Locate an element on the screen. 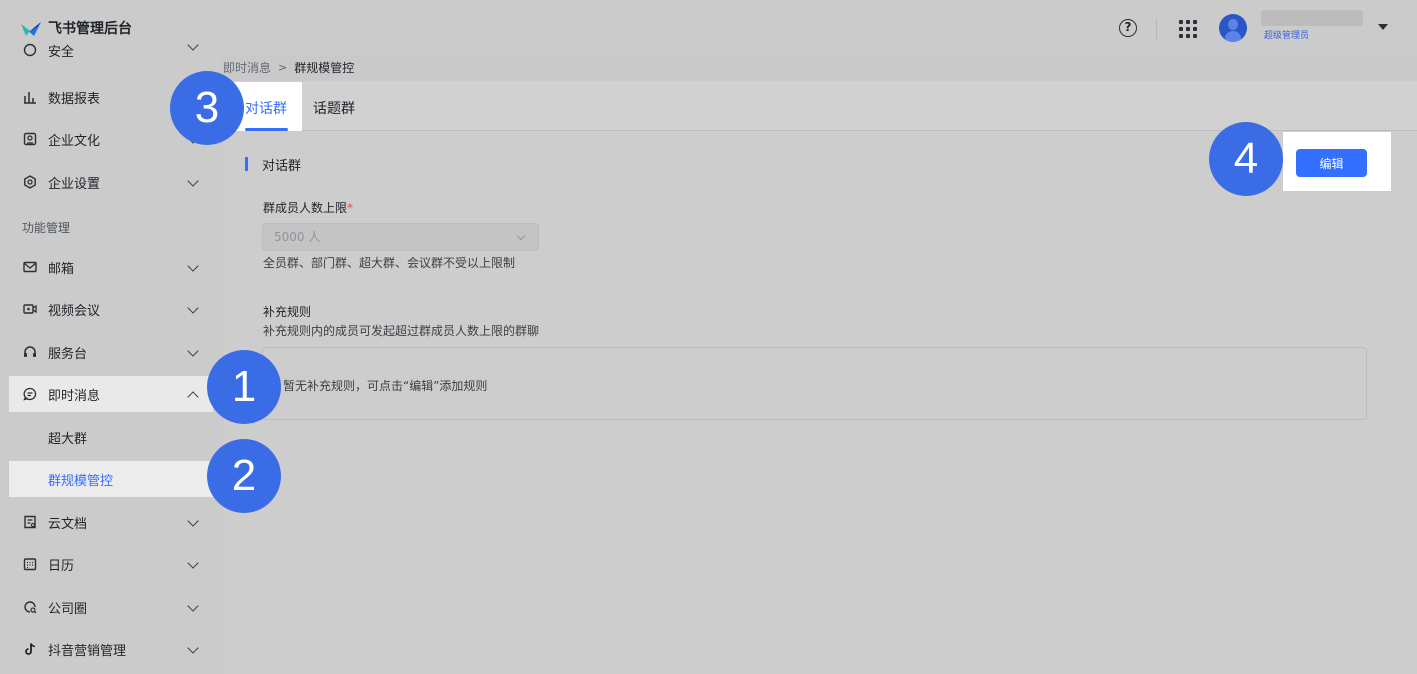  step-marker-4: 4 is located at coordinates (1246, 159).